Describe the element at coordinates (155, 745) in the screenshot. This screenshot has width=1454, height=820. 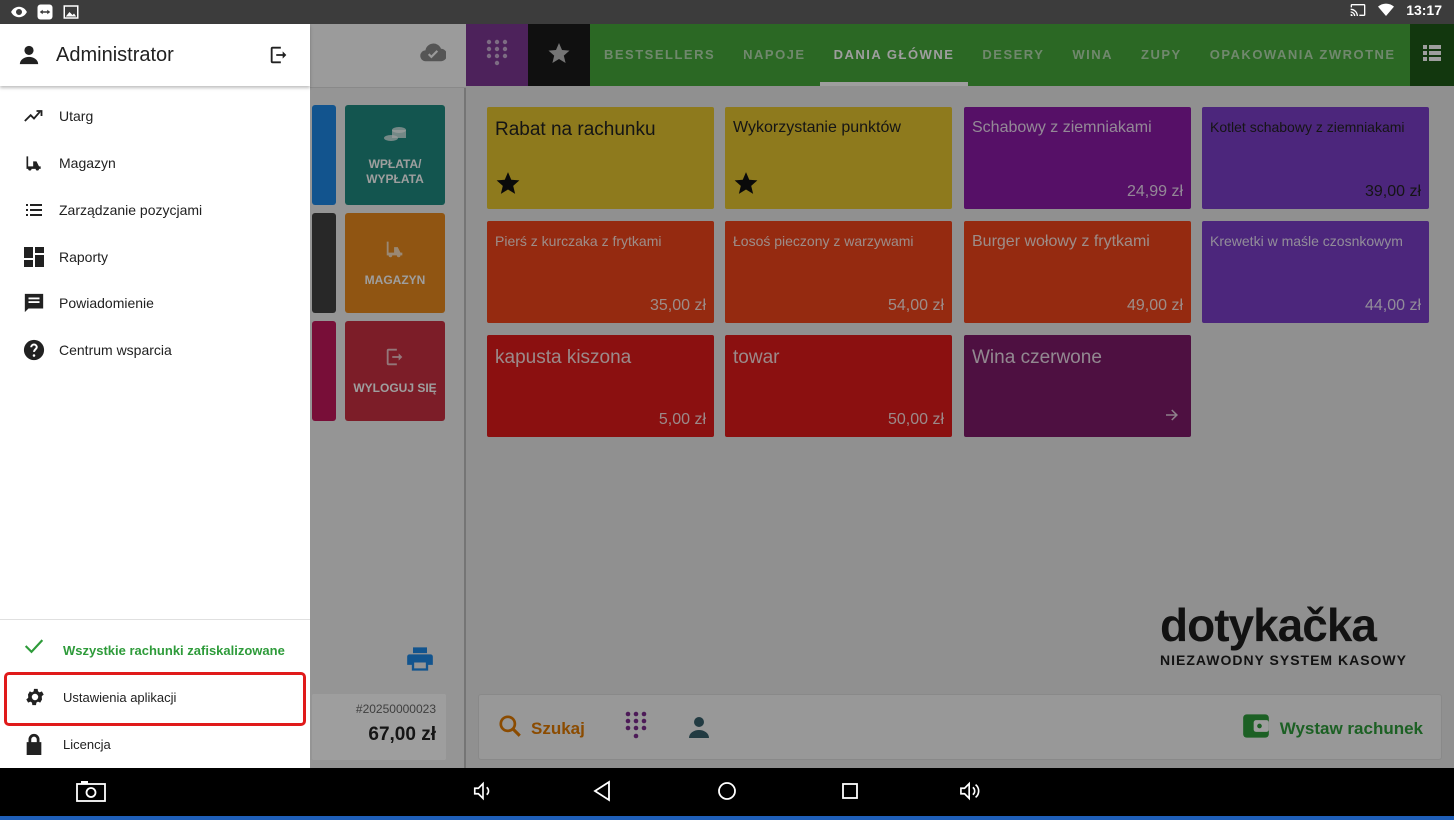
I see `menu-item-license: Licencja` at that location.